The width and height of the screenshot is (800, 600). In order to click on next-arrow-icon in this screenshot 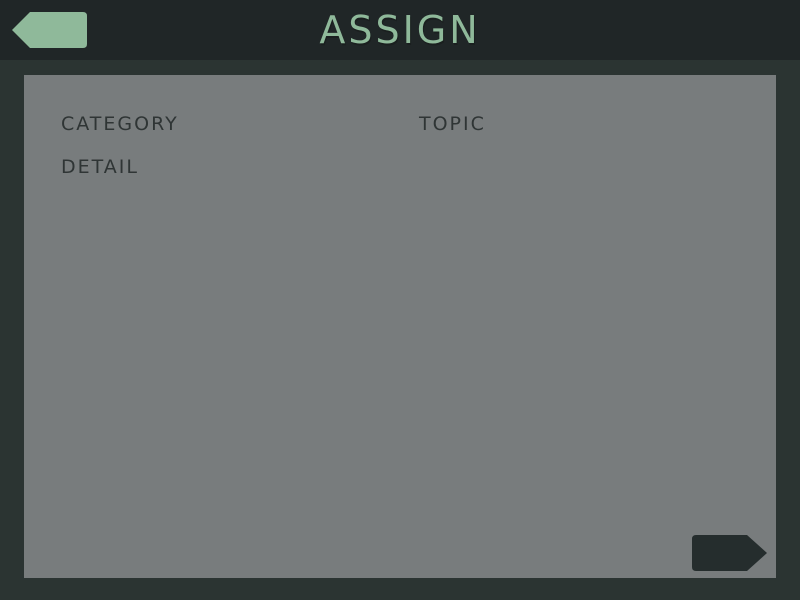, I will do `click(729, 553)`.